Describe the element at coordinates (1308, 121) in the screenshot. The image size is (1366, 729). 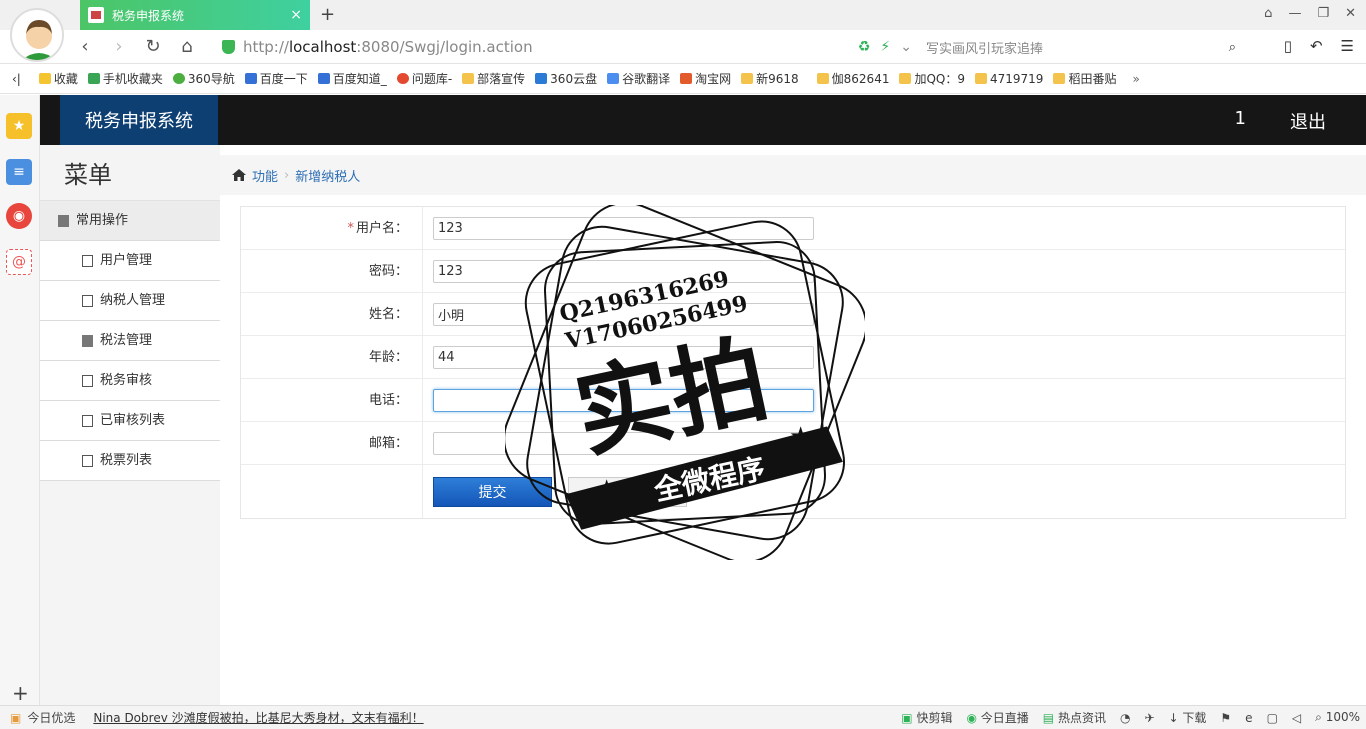
I see `logout-link: 退出` at that location.